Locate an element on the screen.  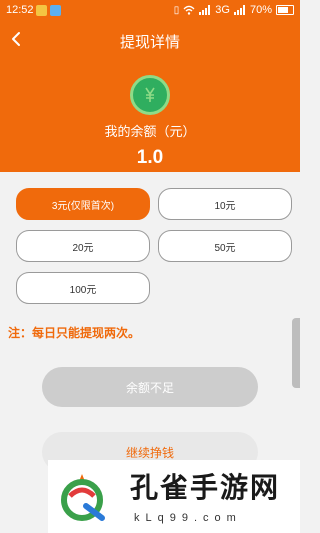
battery-icon is located at coordinates (285, 10).